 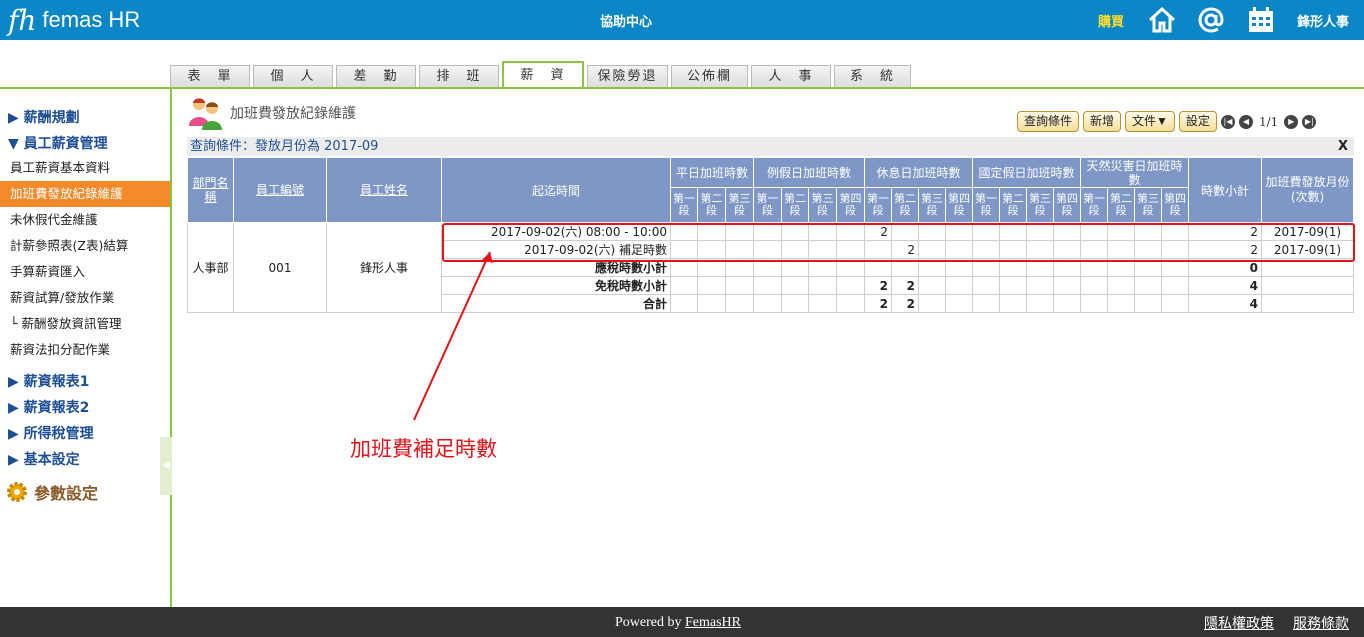 What do you see at coordinates (85, 324) in the screenshot?
I see `sidebar-item-pay-info: └ 薪酬發放資訊管理` at bounding box center [85, 324].